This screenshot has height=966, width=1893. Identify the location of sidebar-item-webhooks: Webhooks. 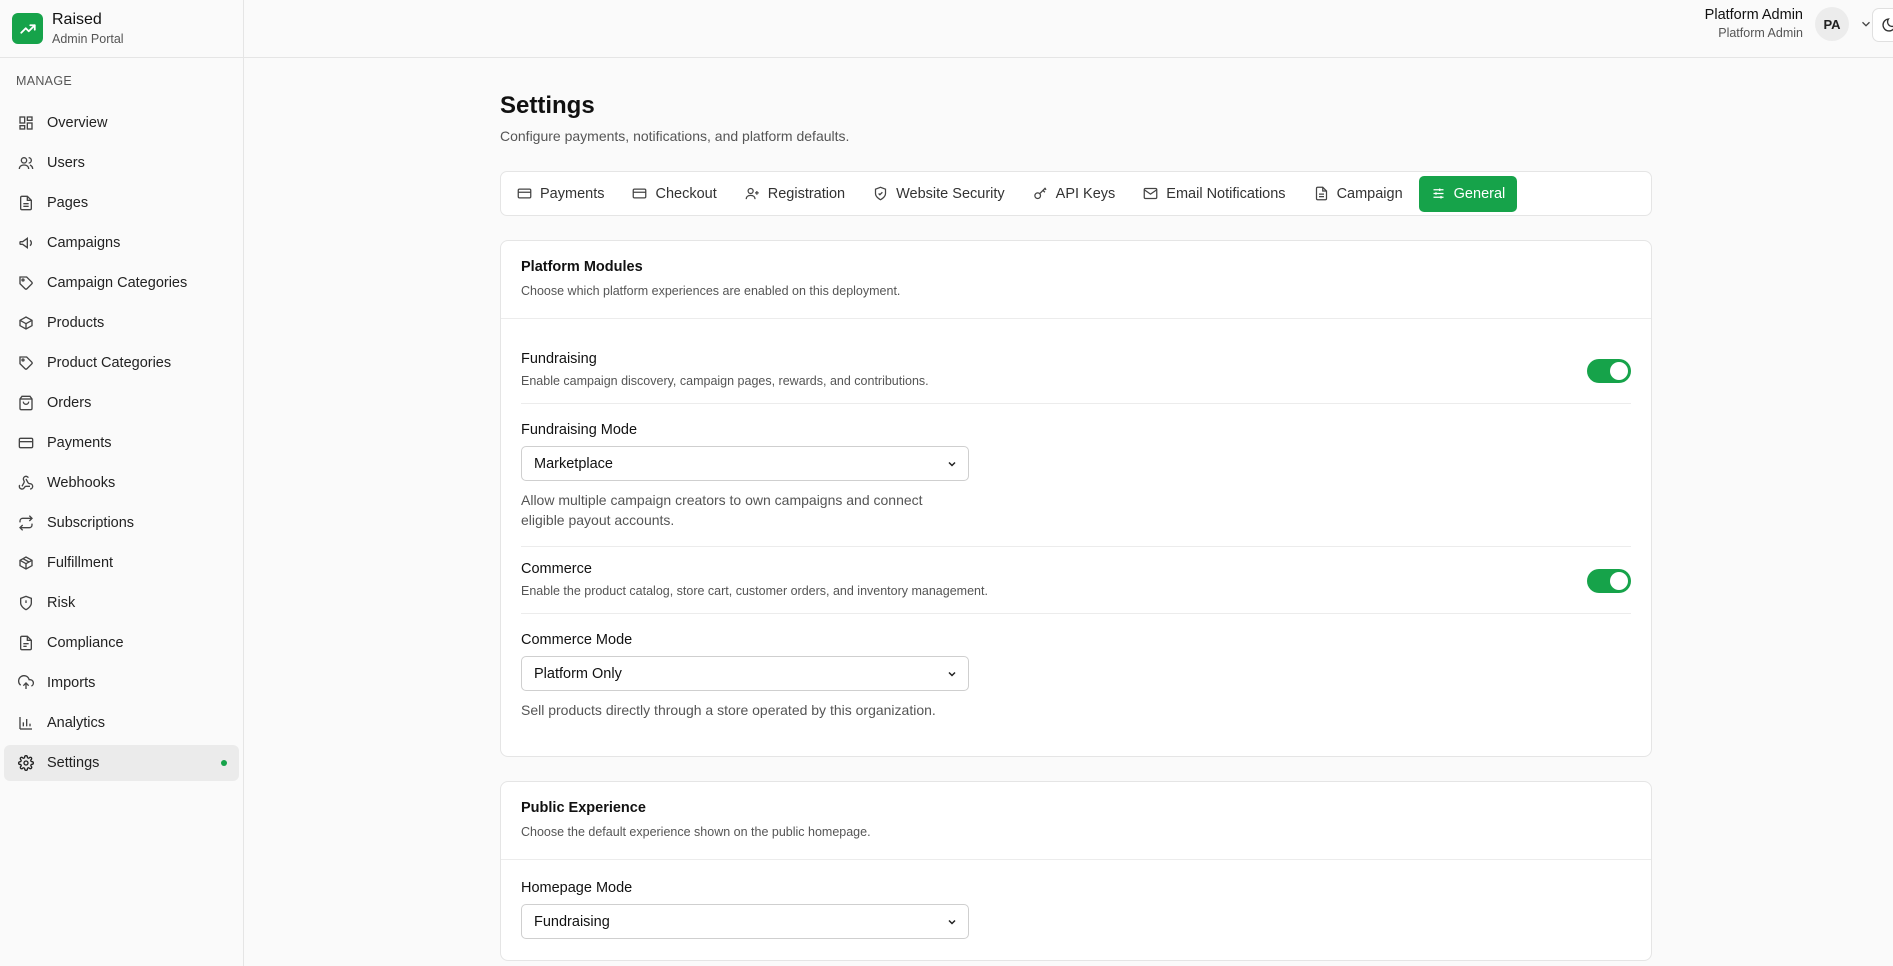
(121, 483).